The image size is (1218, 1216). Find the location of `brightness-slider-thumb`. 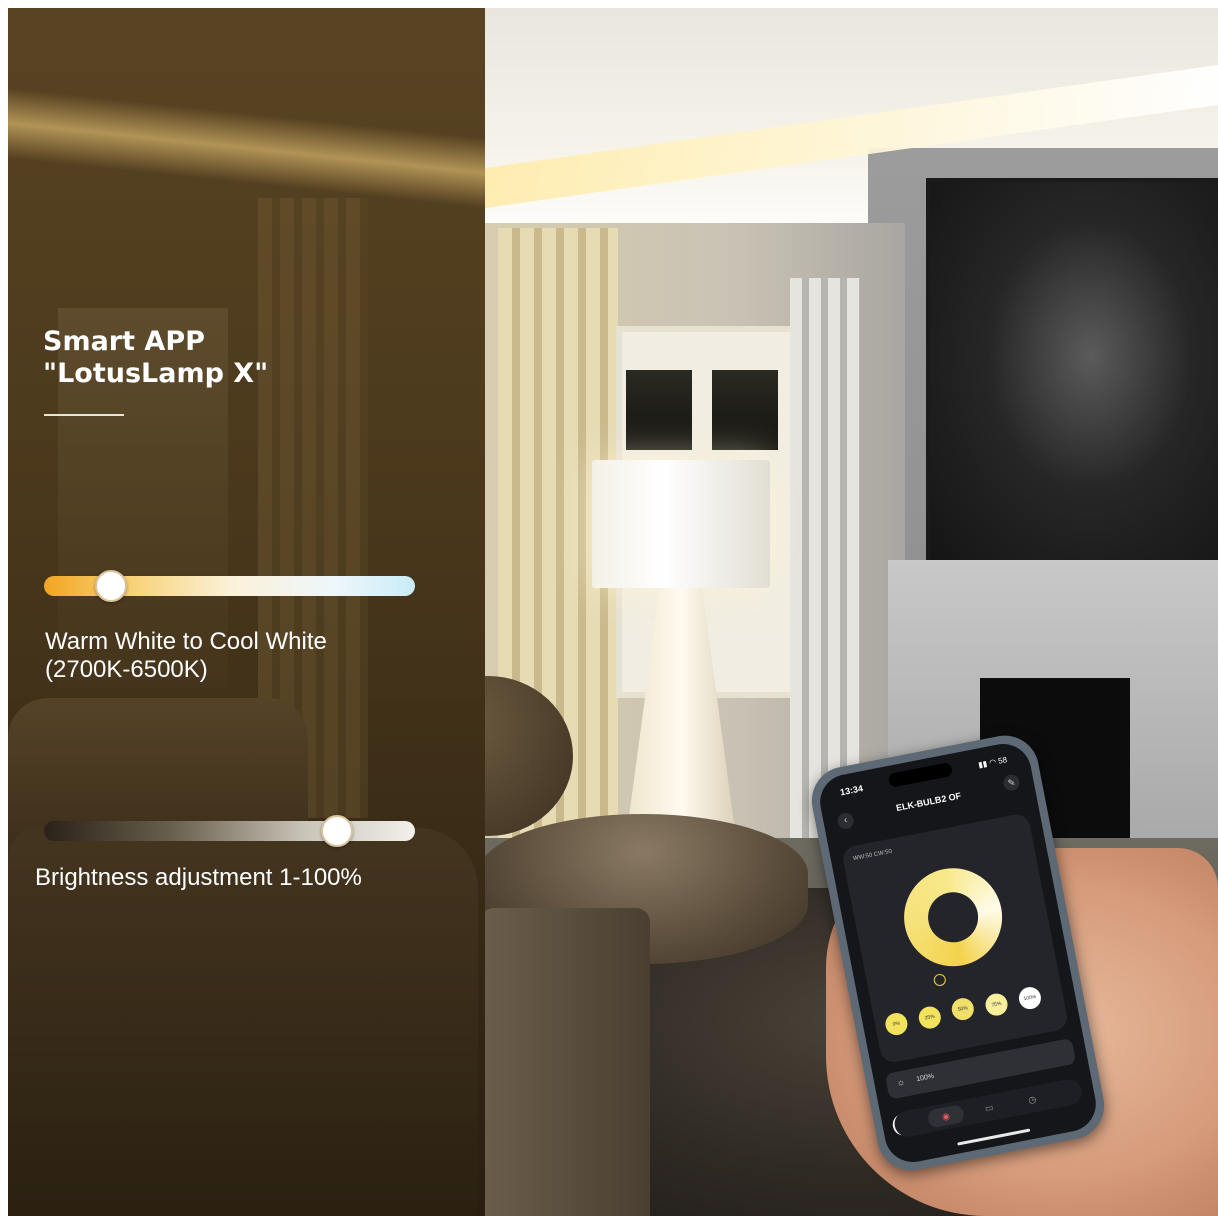

brightness-slider-thumb is located at coordinates (337, 831).